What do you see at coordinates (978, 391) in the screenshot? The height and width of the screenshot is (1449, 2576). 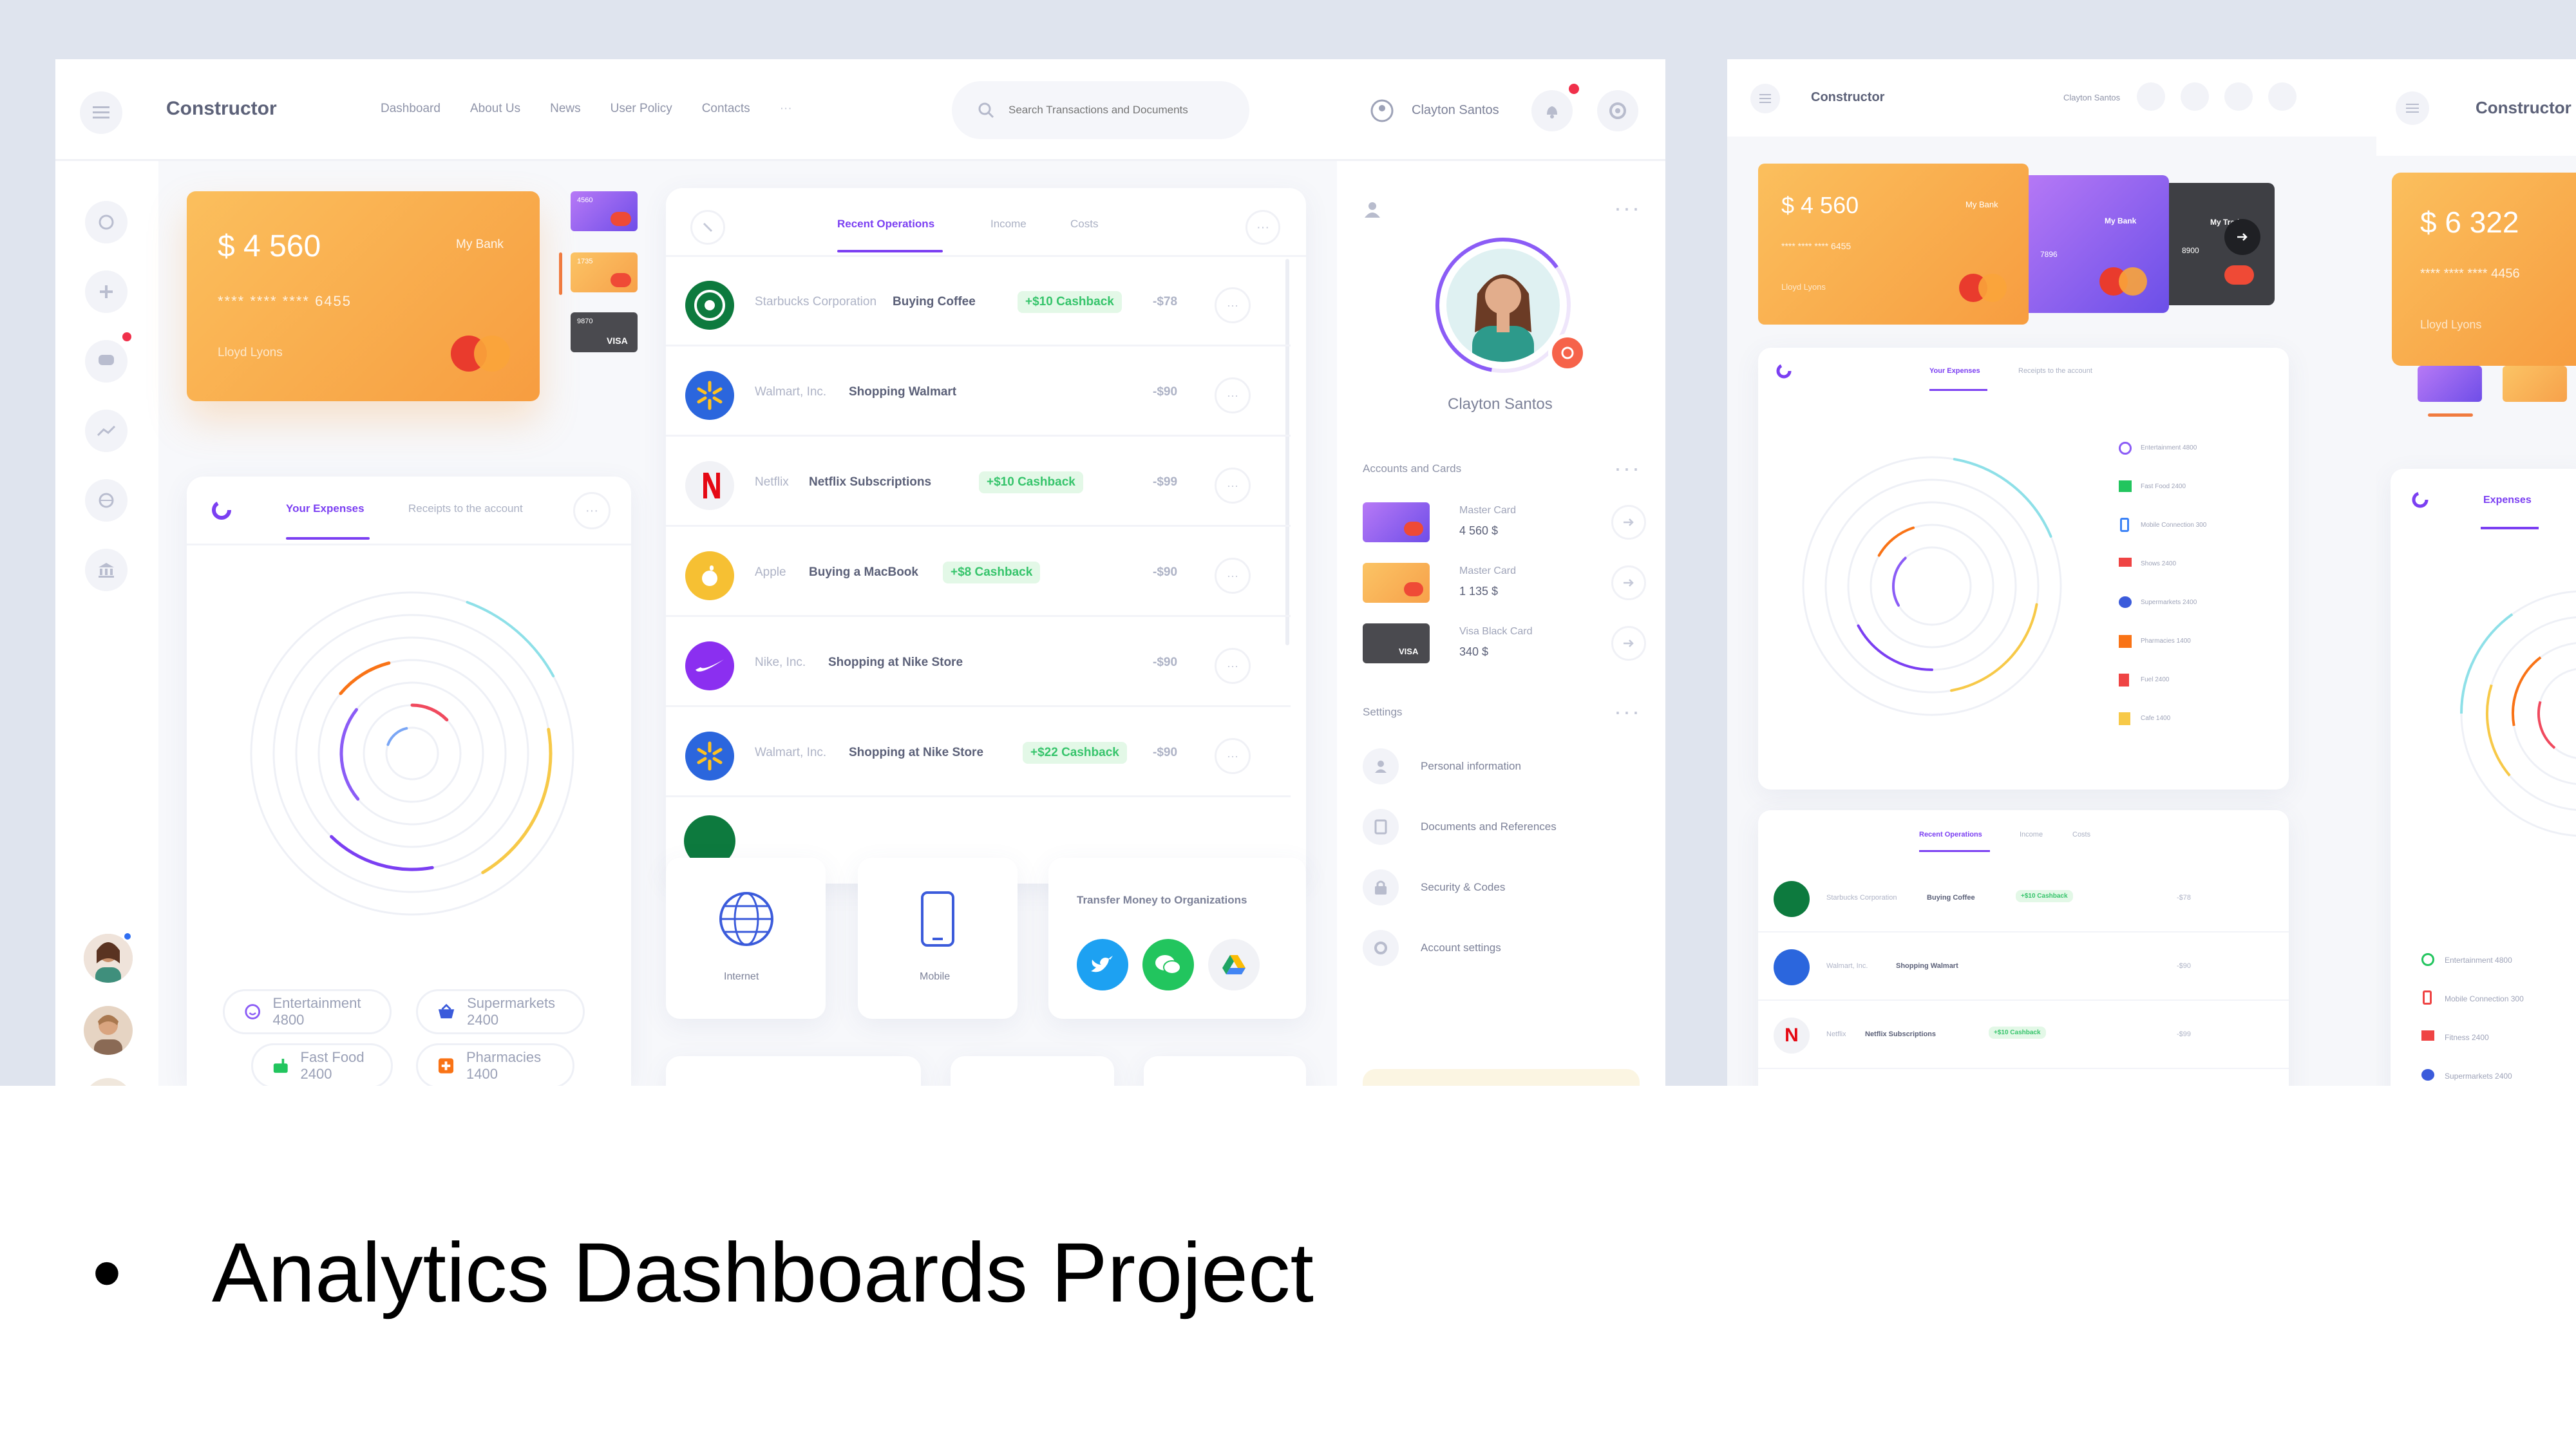 I see `operation-row: Walmart, Inc. Shopping Walmart -$90 ···` at bounding box center [978, 391].